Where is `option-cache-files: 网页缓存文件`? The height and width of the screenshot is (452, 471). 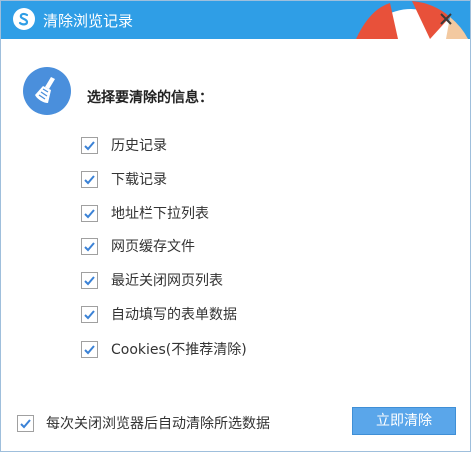
option-cache-files: 网页缓存文件 is located at coordinates (138, 246).